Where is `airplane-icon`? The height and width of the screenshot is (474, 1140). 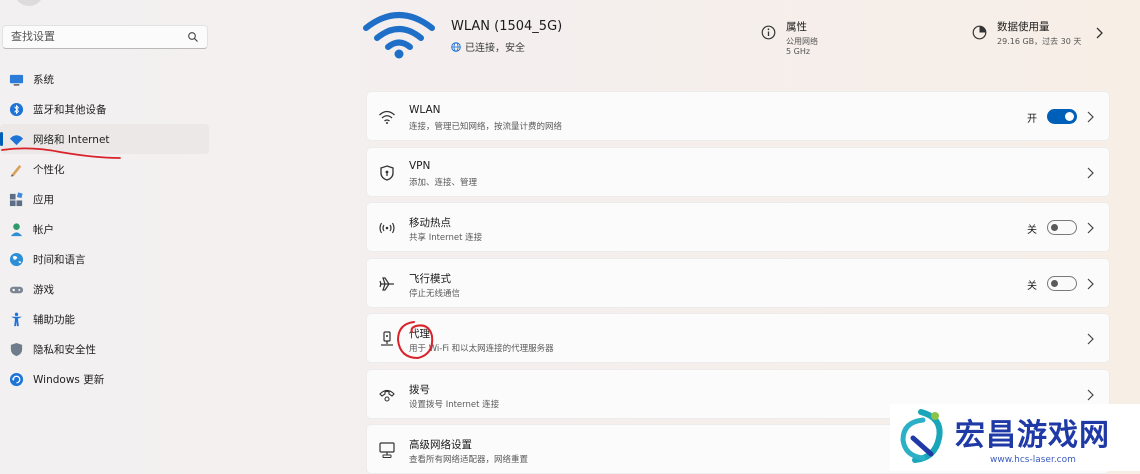 airplane-icon is located at coordinates (386, 284).